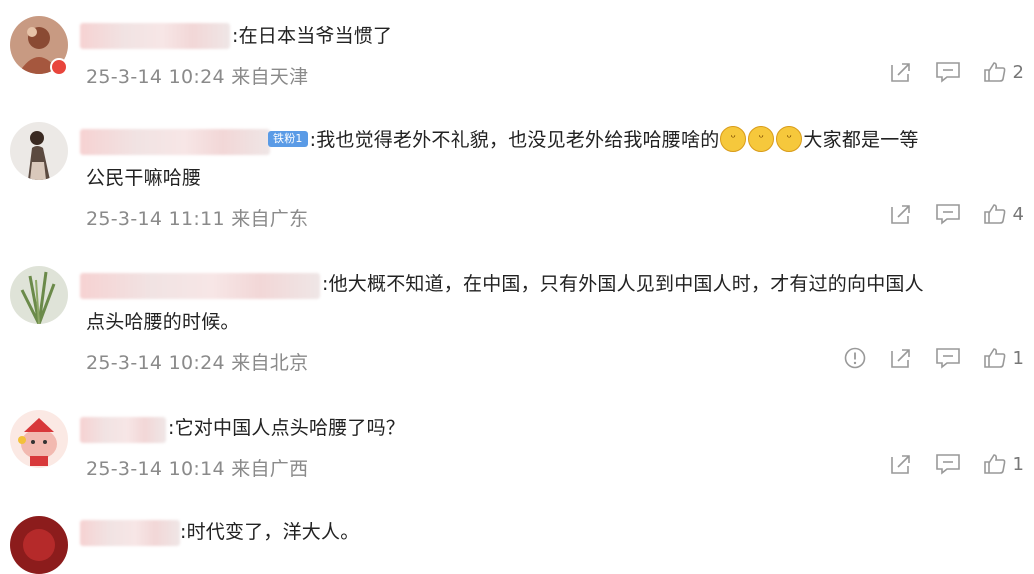  I want to click on like-button: 2, so click(1003, 72).